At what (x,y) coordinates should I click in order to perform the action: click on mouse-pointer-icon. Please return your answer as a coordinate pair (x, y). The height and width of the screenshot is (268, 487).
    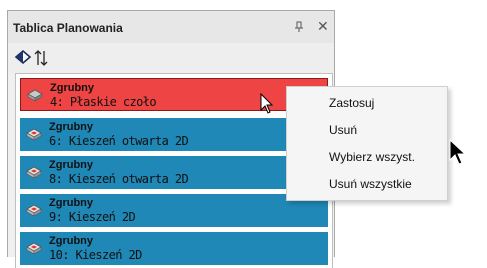
    Looking at the image, I should click on (458, 154).